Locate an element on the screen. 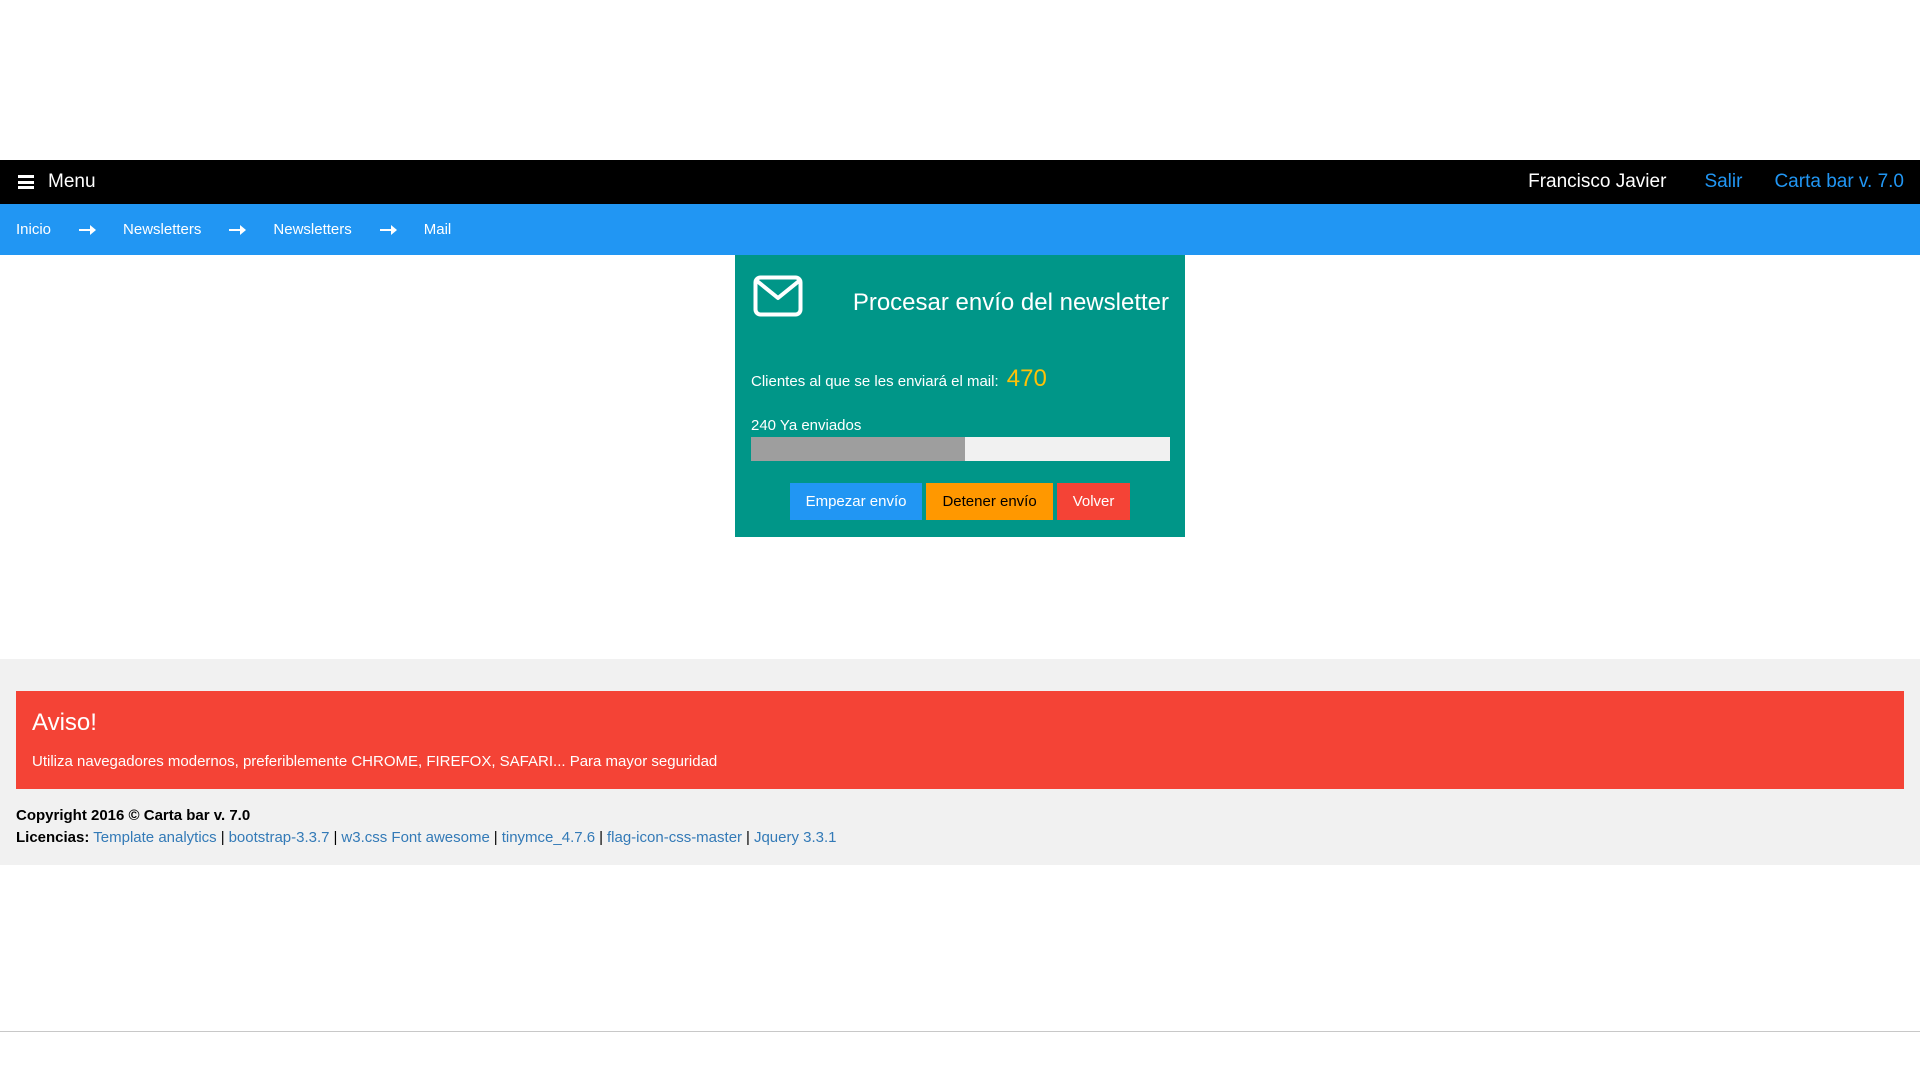 This screenshot has height=1080, width=1920. action-buttons: Empezar envío Detener envío Volver is located at coordinates (960, 501).